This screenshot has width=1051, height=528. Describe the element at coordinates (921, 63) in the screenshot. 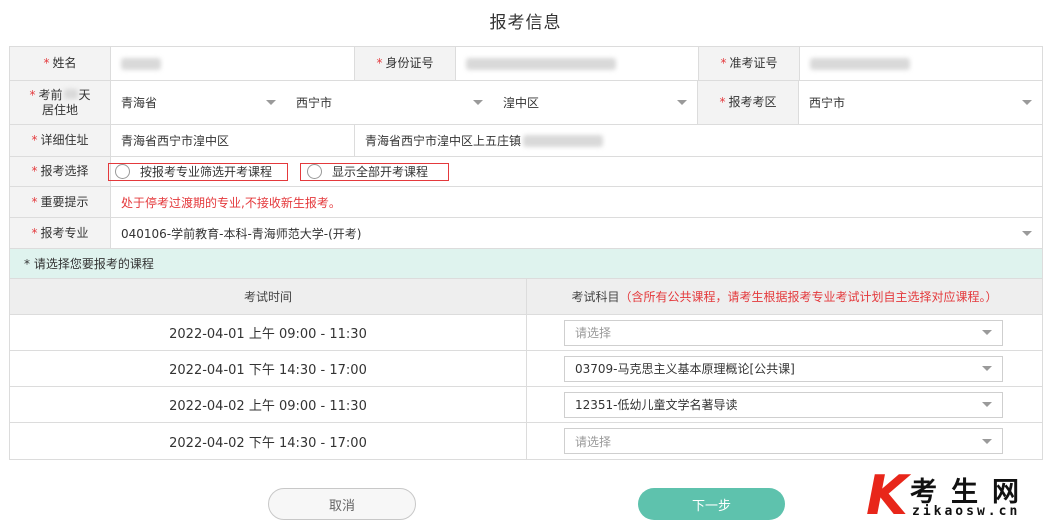

I see `admission-no-value` at that location.